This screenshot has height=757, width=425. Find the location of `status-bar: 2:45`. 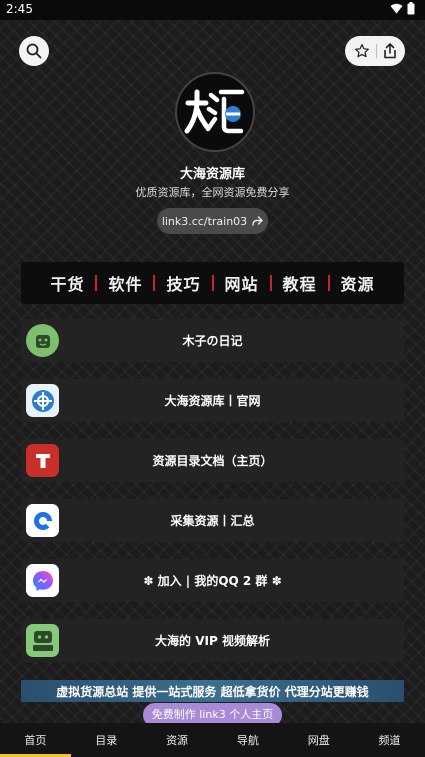

status-bar: 2:45 is located at coordinates (212, 10).